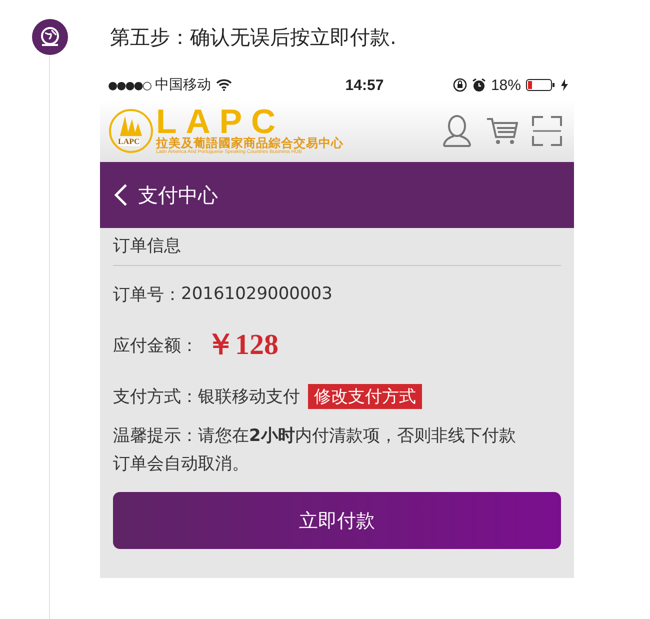 The image size is (650, 619). I want to click on rotation-lock-icon, so click(459, 85).